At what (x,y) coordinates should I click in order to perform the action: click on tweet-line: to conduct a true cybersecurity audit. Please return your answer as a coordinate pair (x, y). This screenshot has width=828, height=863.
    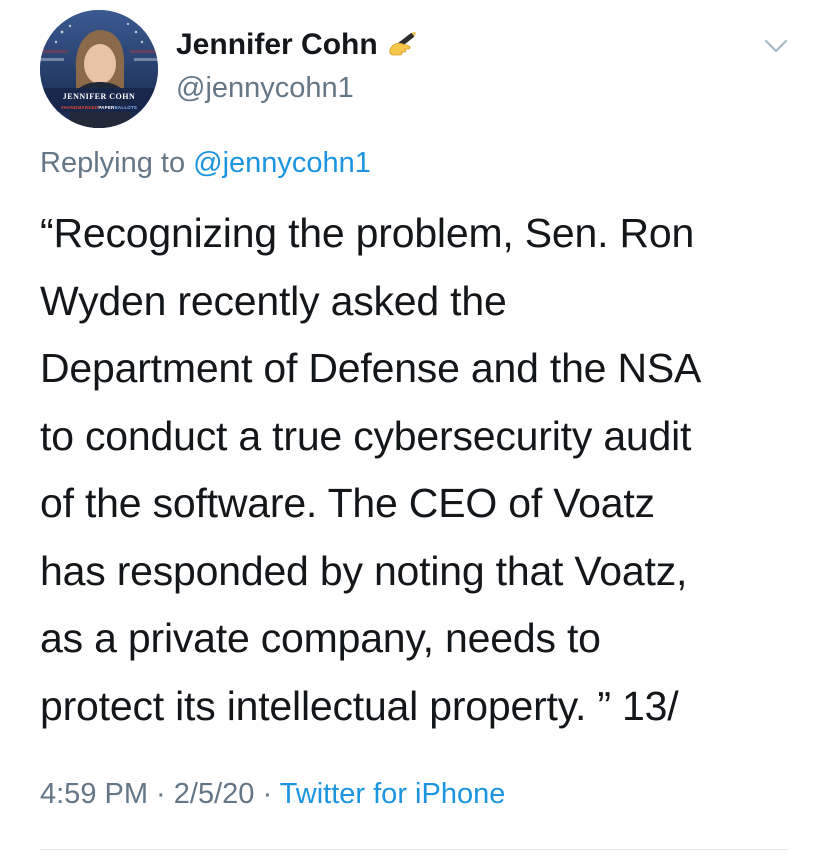
    Looking at the image, I should click on (366, 435).